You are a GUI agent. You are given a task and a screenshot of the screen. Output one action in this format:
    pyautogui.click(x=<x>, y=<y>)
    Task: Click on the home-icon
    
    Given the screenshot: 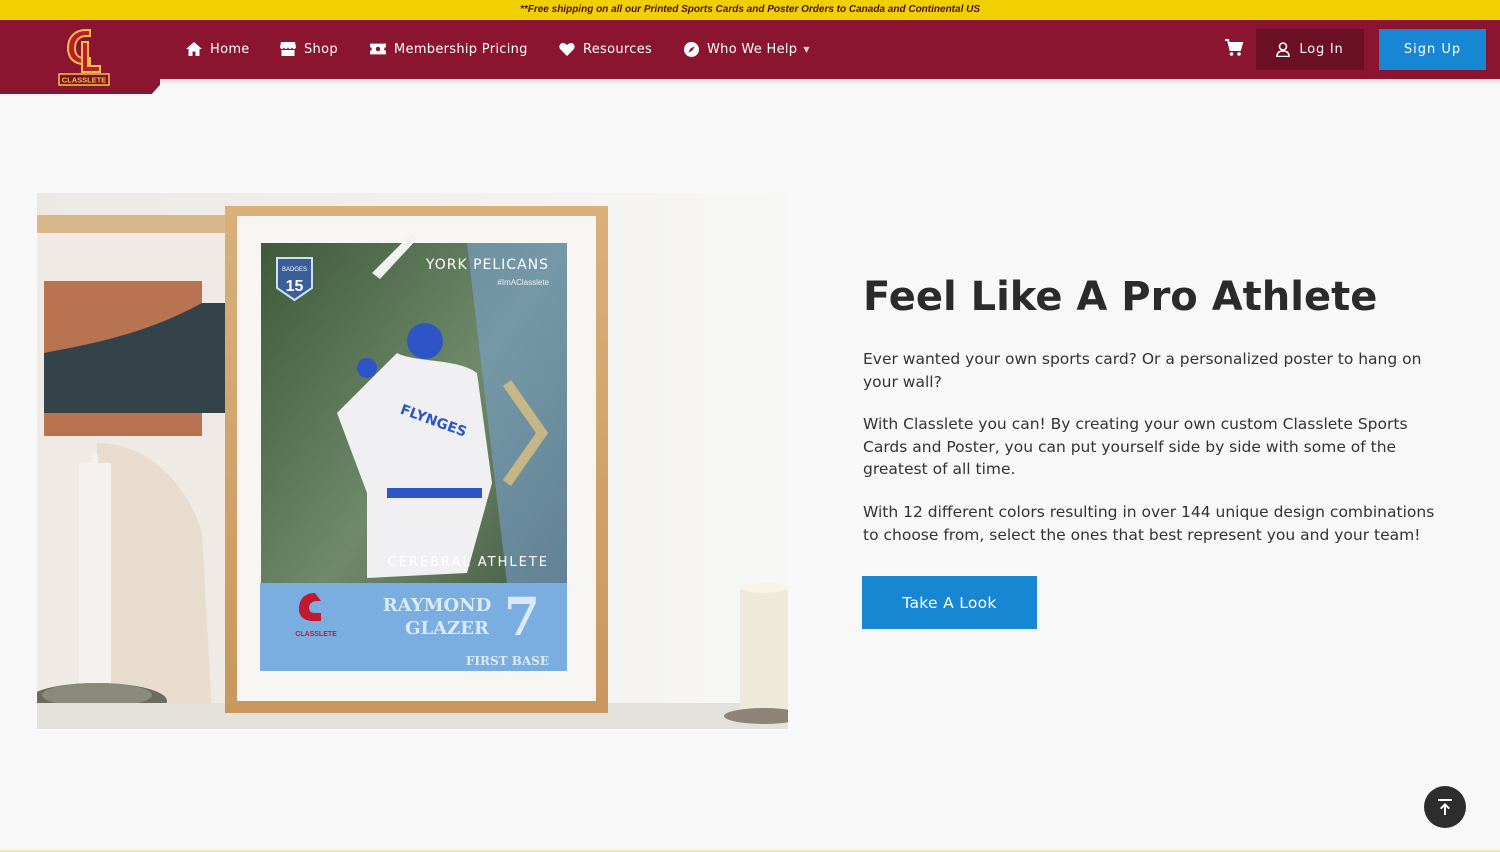 What is the action you would take?
    pyautogui.click(x=194, y=49)
    